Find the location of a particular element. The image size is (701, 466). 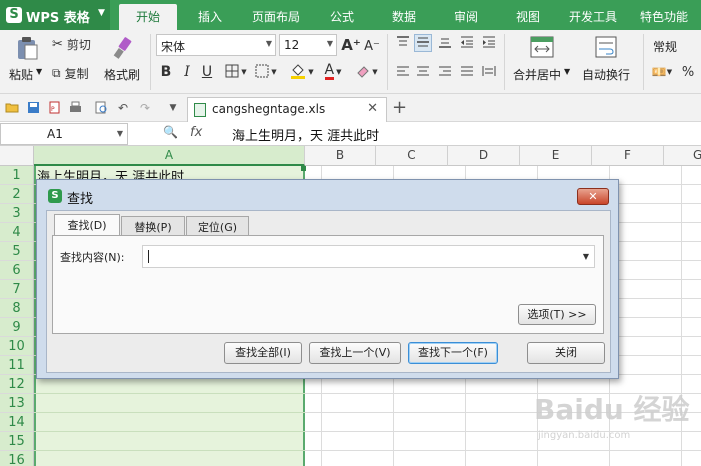

cell-style-button: ▼ is located at coordinates (266, 72).